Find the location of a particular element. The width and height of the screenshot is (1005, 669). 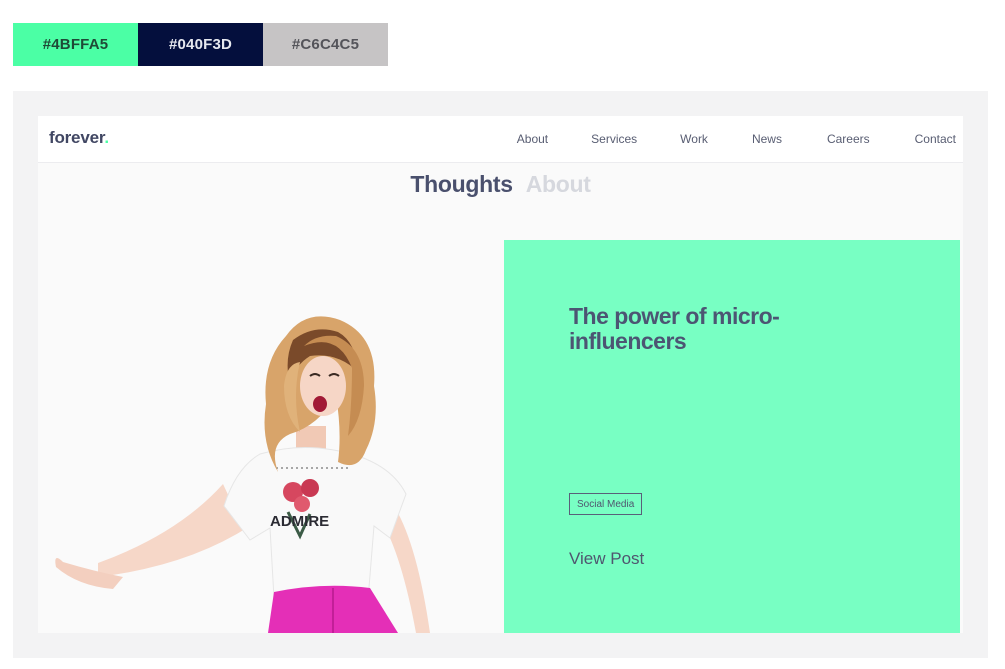

swatch-grey: #C6C4C5 is located at coordinates (325, 44).